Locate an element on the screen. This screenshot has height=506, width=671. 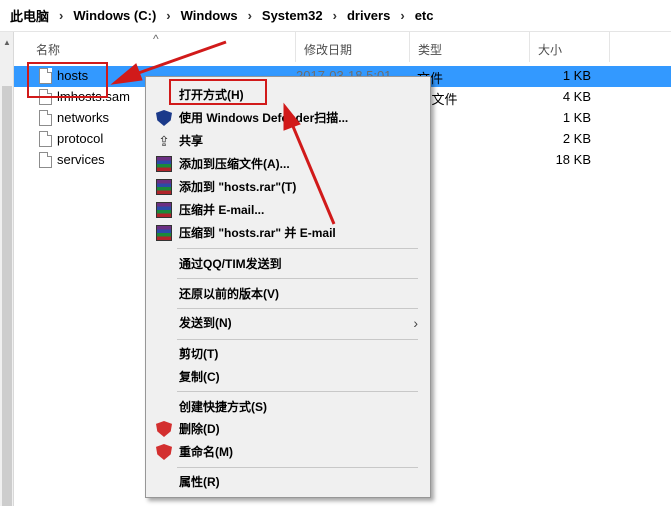
column-header: ^ 名称 修改日期 类型 大小 is located at coordinates (342, 47).